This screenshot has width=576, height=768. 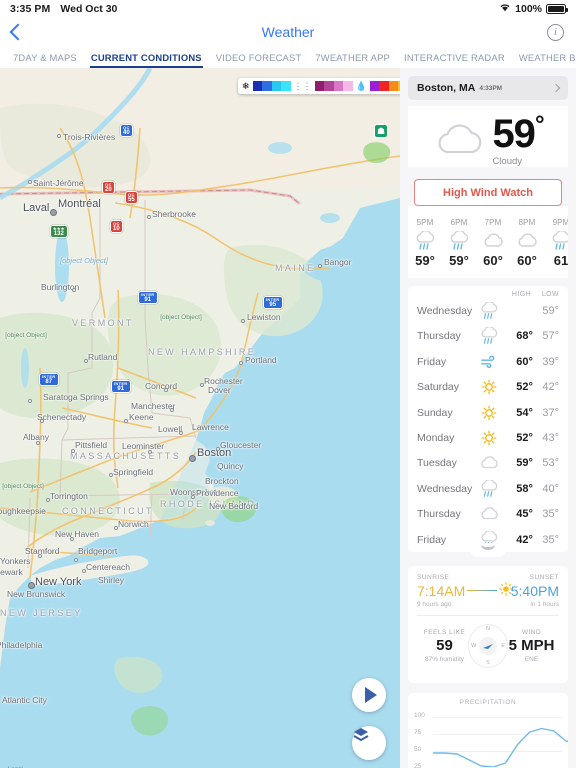 What do you see at coordinates (500, 748) in the screenshot?
I see `precipitation-series` at bounding box center [500, 748].